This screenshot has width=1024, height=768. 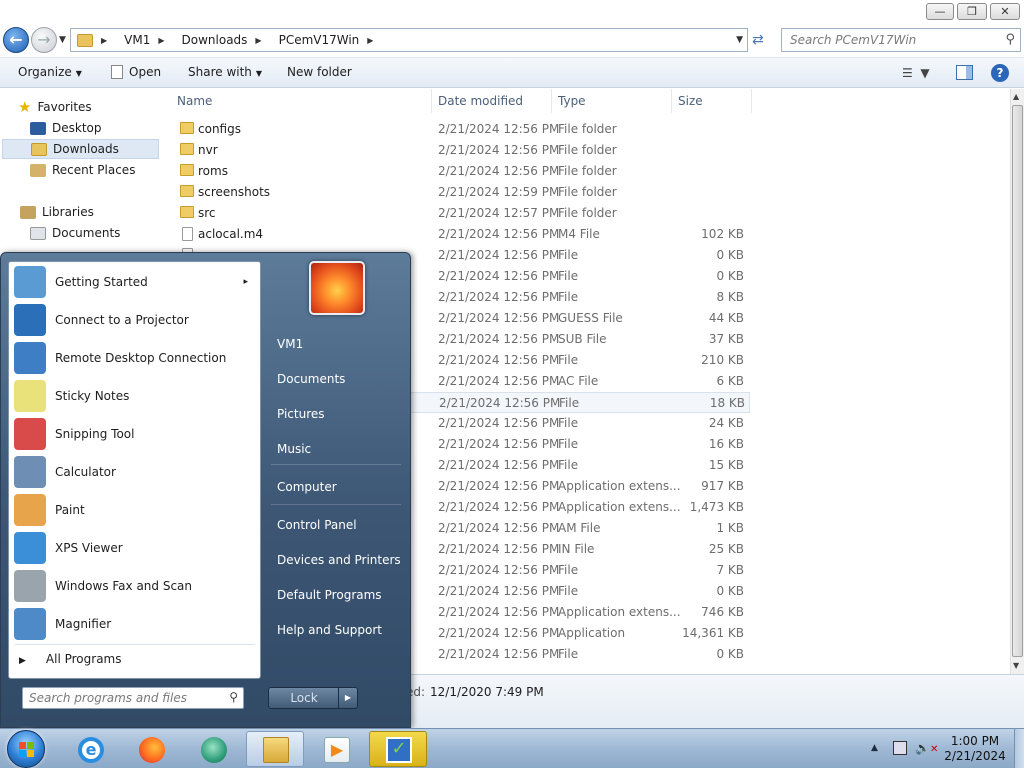 I want to click on nav-documents: Documents, so click(x=93, y=233).